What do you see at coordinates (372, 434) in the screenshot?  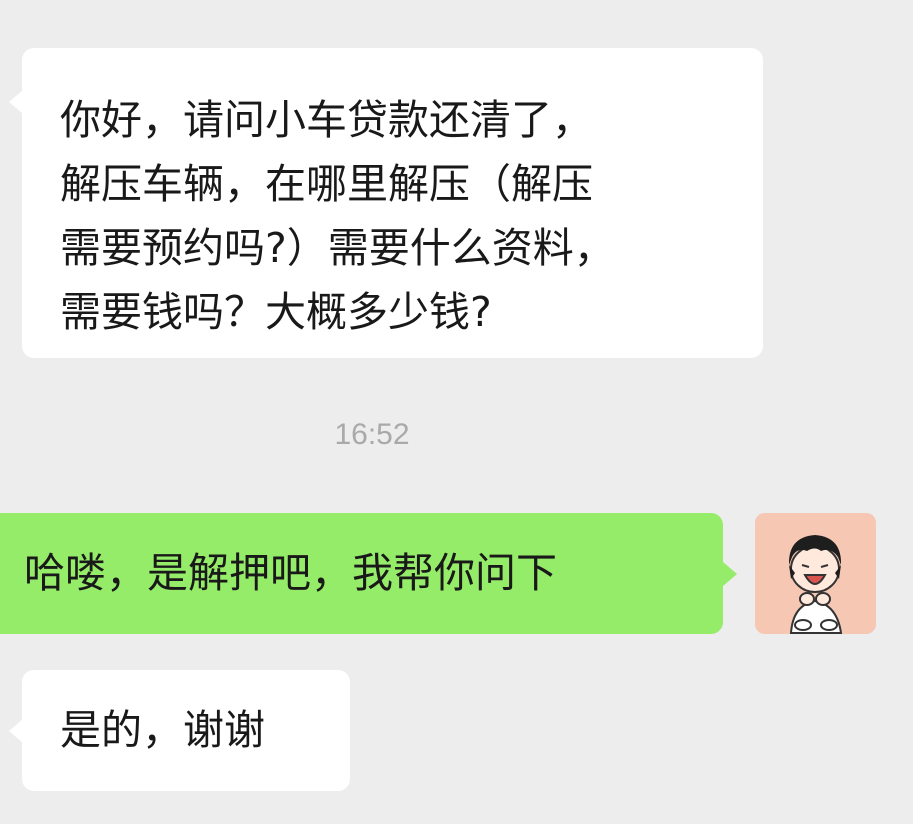 I see `message-timestamp: 16:52` at bounding box center [372, 434].